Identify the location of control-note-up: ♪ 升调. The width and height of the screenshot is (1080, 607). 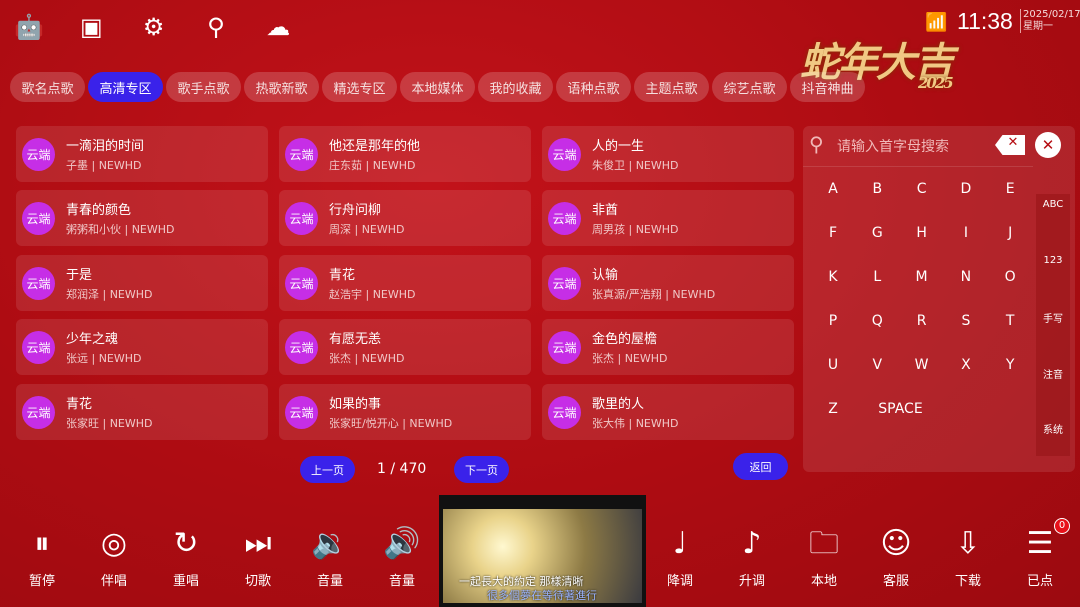
(752, 555).